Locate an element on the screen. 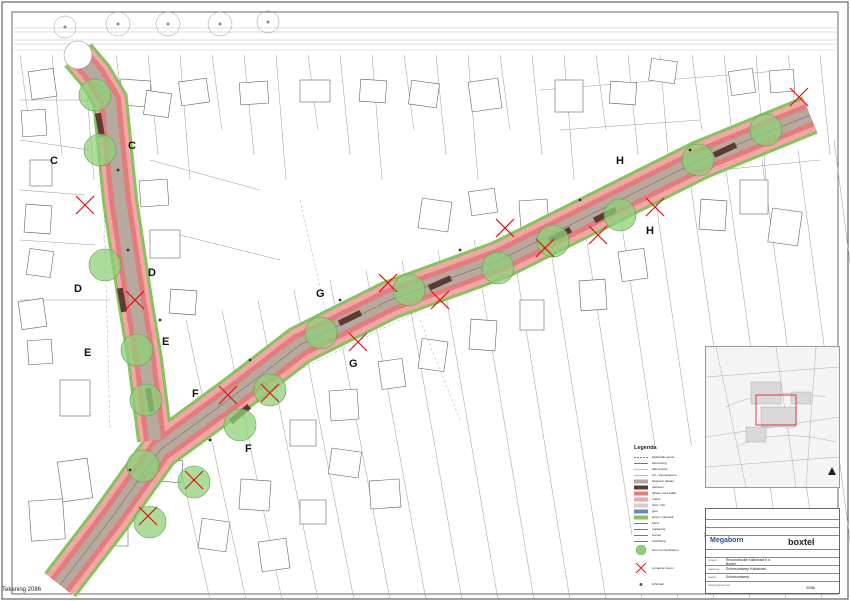 This screenshot has height=601, width=850. legend-item: lichtmast is located at coordinates (669, 584).